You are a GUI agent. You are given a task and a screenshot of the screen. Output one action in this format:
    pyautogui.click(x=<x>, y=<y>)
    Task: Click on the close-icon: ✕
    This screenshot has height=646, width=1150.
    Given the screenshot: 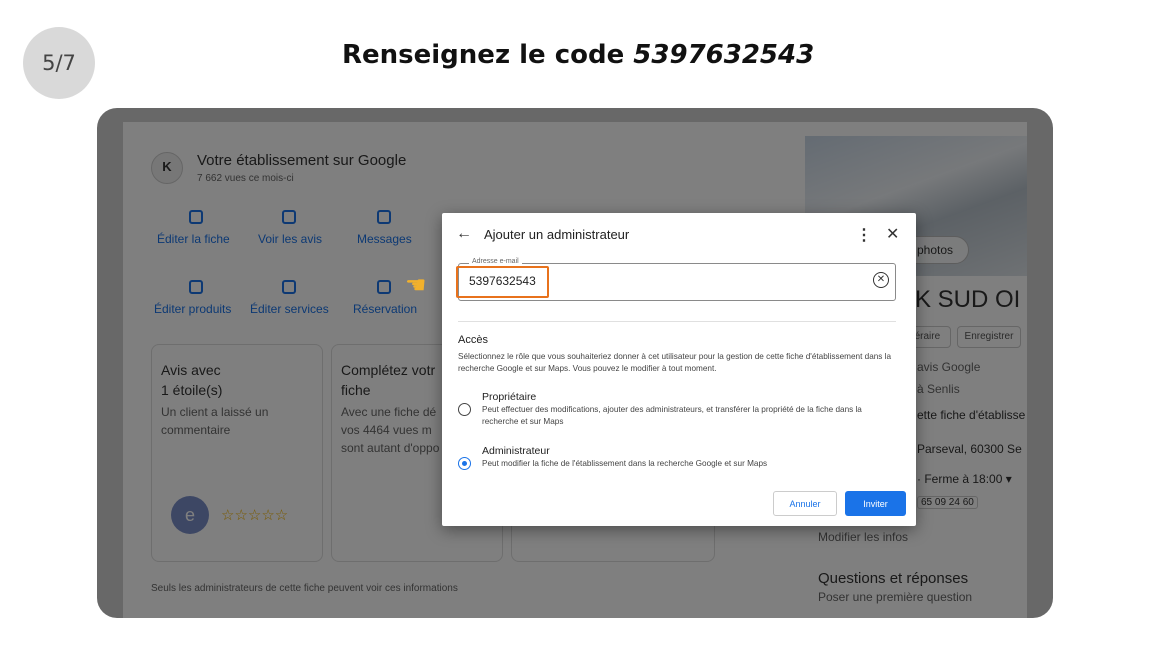 What is the action you would take?
    pyautogui.click(x=892, y=234)
    